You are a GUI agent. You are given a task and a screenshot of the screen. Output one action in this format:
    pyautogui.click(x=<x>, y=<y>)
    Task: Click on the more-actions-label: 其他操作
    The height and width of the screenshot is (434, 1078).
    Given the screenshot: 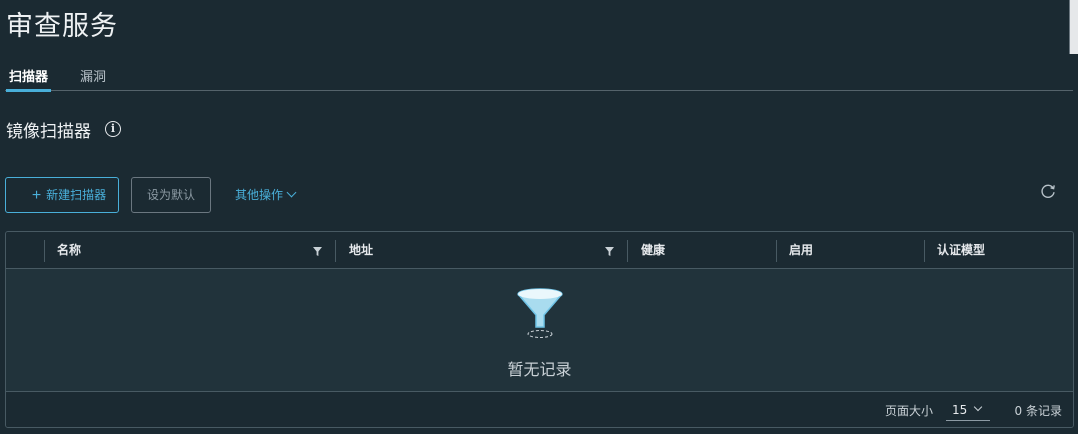 What is the action you would take?
    pyautogui.click(x=259, y=195)
    